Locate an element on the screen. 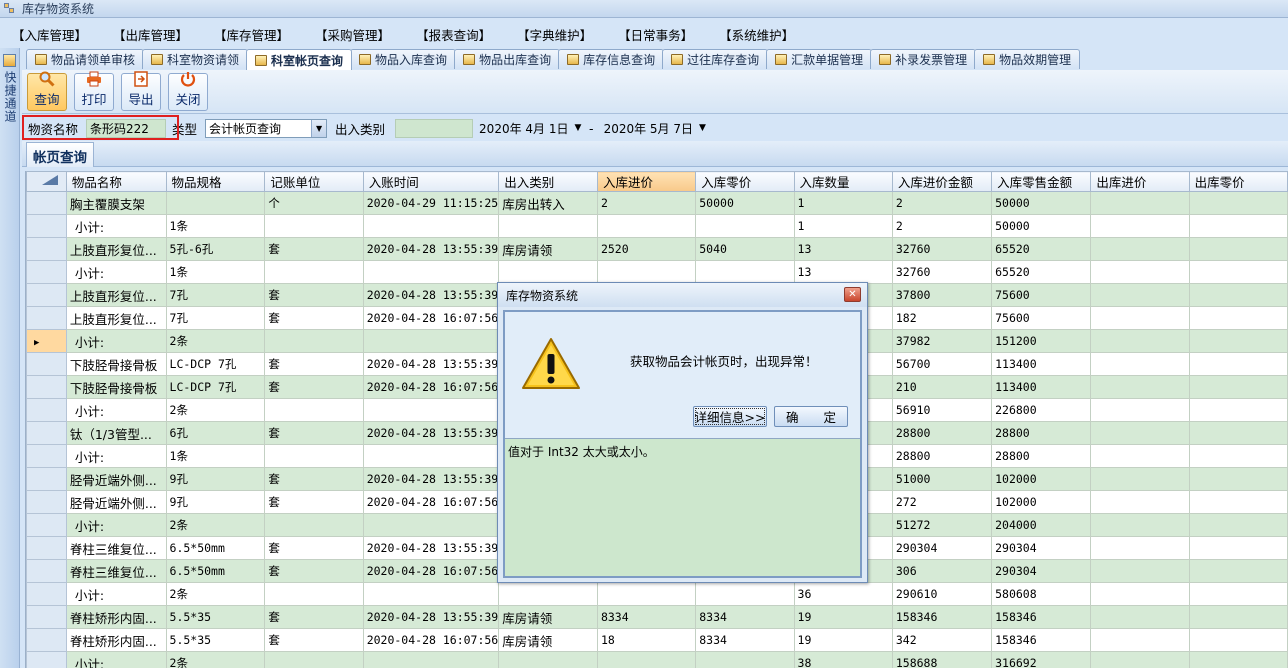  table-cell: 28800 is located at coordinates (1041, 456).